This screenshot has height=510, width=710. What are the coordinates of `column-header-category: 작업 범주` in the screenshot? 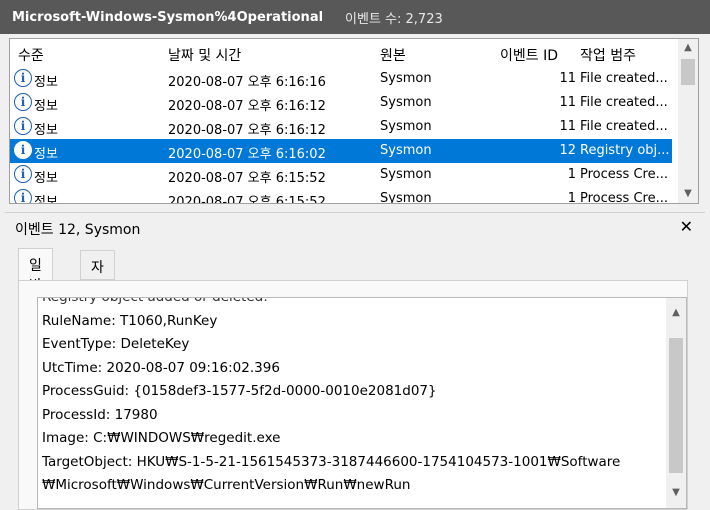 It's located at (608, 55).